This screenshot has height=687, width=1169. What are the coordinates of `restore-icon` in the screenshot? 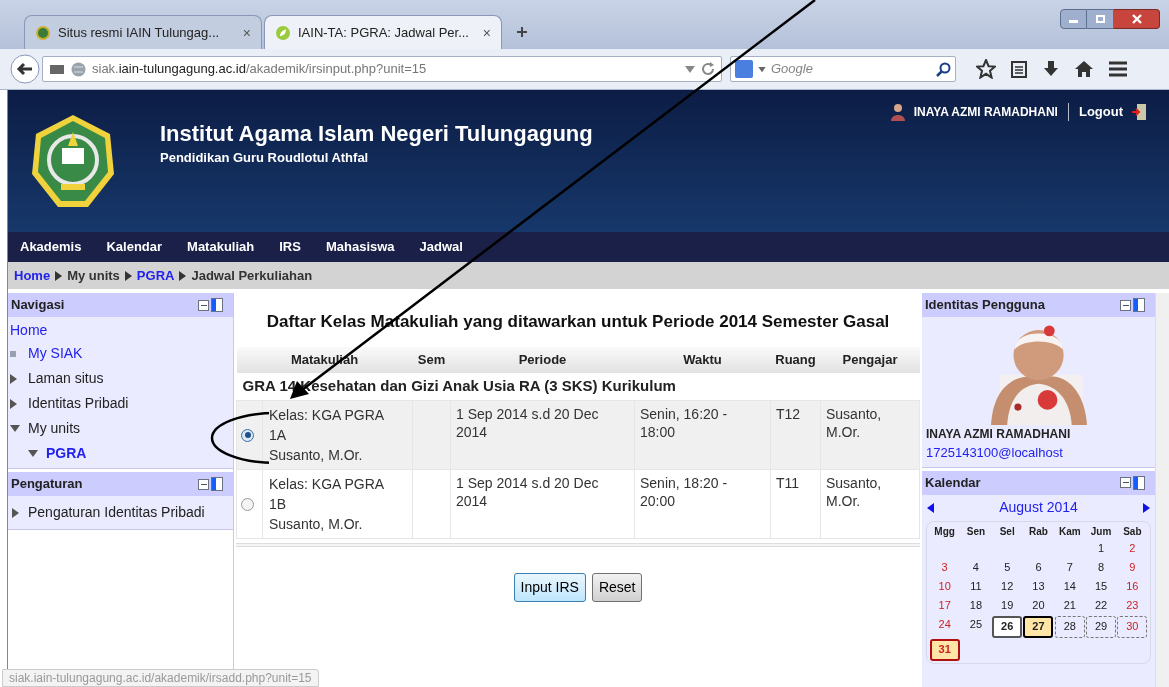 It's located at (1100, 19).